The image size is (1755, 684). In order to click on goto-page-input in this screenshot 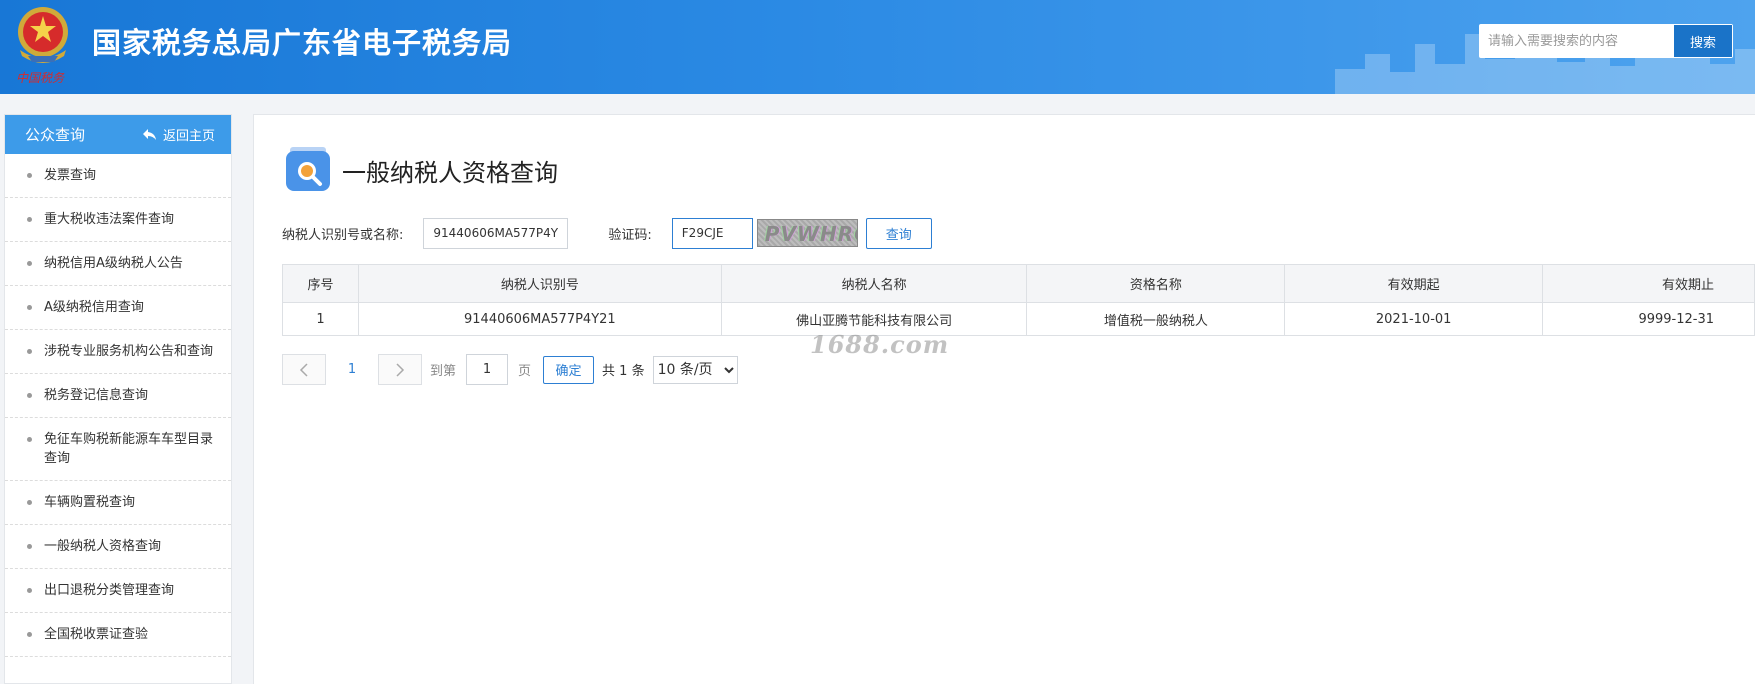, I will do `click(487, 369)`.